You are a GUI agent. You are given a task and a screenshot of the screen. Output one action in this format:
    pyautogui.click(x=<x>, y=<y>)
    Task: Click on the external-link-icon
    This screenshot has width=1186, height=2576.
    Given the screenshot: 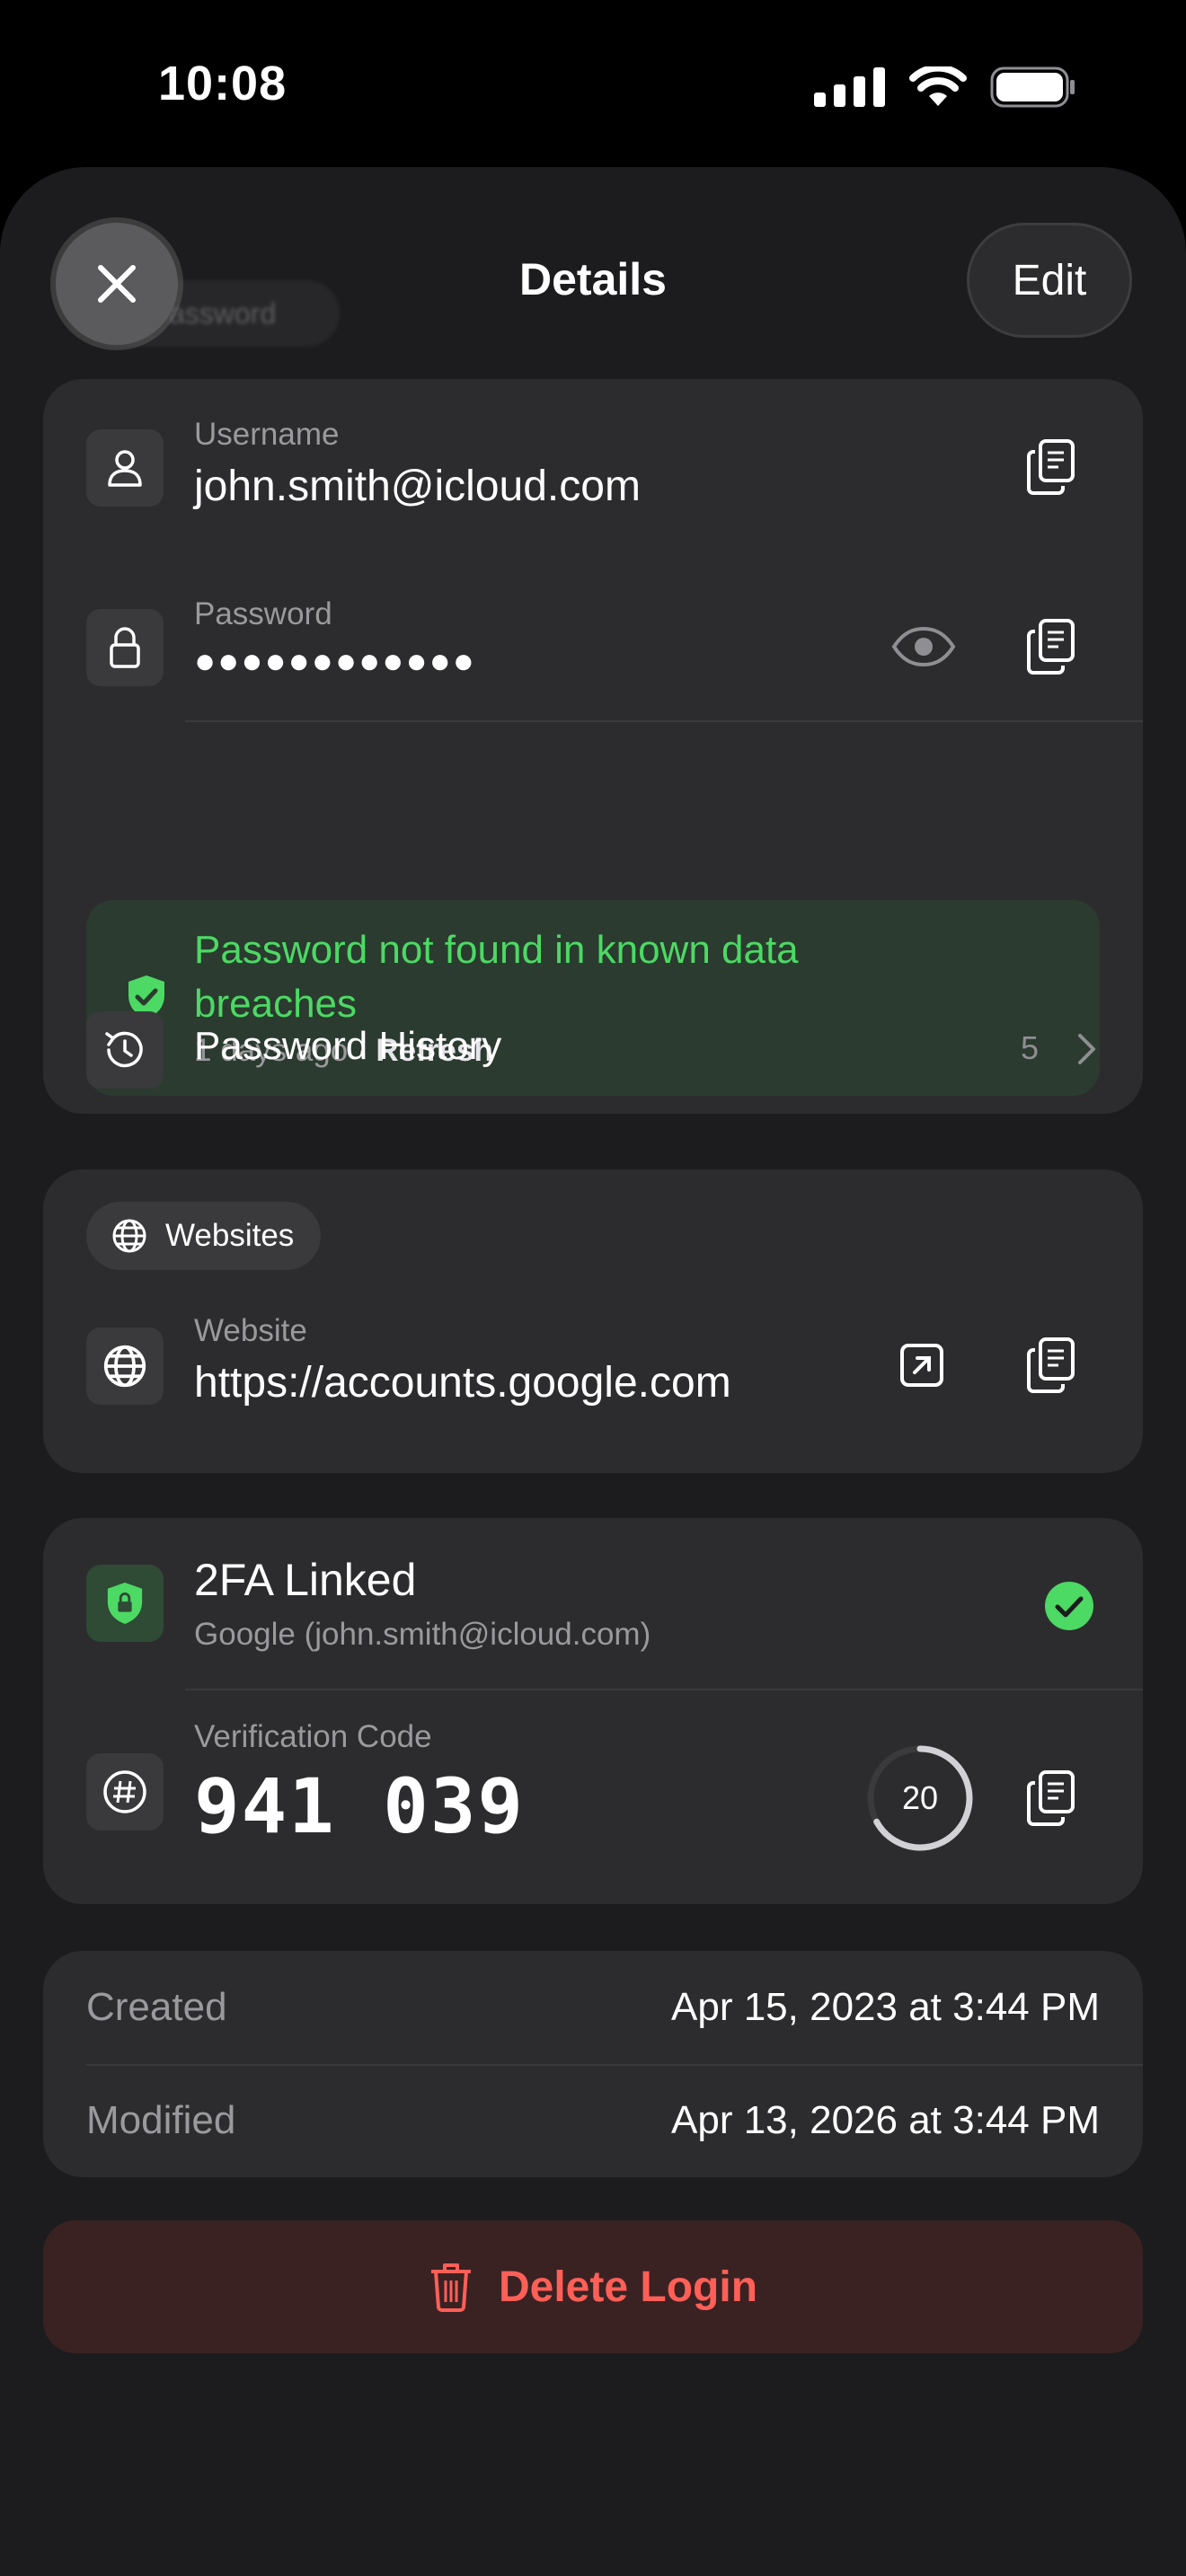 What is the action you would take?
    pyautogui.click(x=921, y=1365)
    